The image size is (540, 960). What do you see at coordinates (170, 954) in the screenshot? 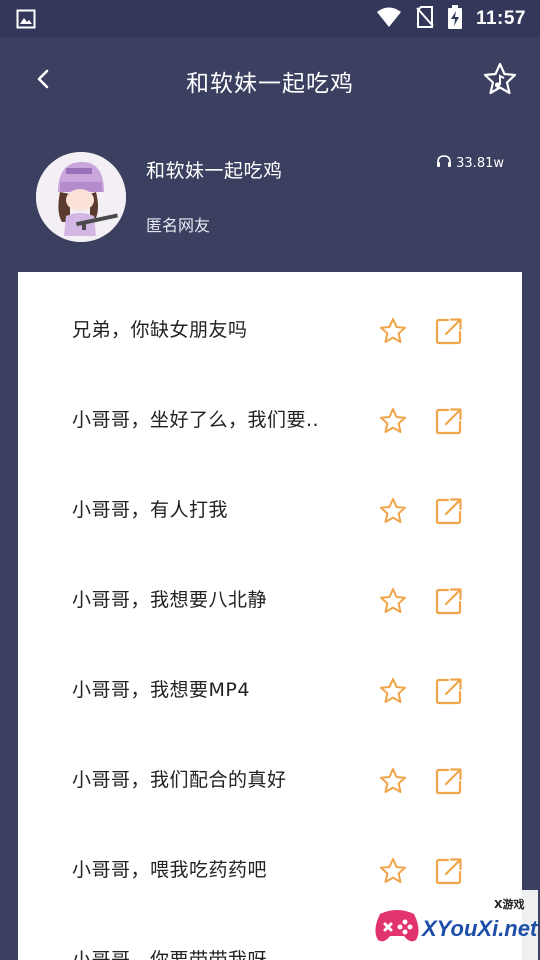
I see `list-item-title: 小哥哥，你要带带我呀` at bounding box center [170, 954].